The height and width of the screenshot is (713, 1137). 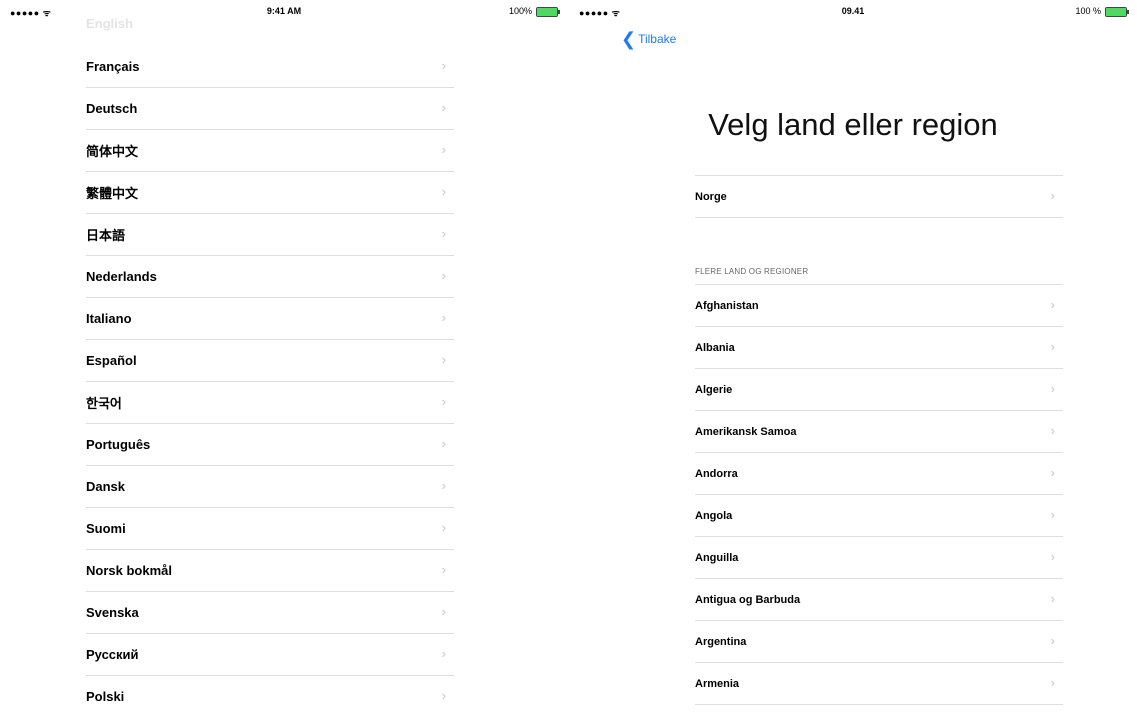 What do you see at coordinates (270, 109) in the screenshot?
I see `language-item: Deutsch ›` at bounding box center [270, 109].